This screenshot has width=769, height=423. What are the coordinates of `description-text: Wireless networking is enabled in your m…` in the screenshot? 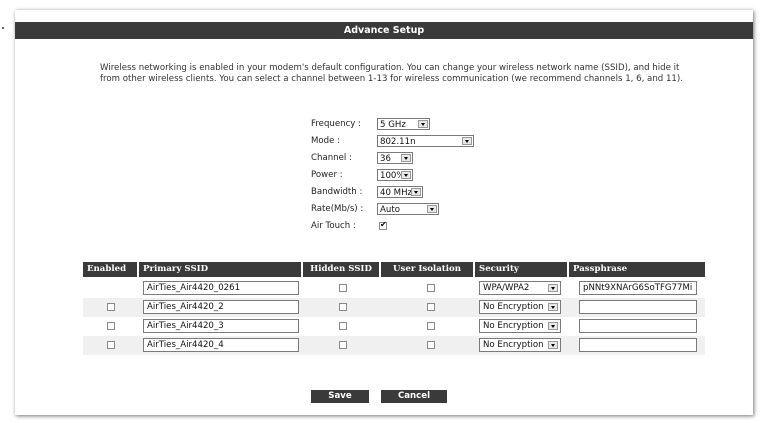 It's located at (391, 73).